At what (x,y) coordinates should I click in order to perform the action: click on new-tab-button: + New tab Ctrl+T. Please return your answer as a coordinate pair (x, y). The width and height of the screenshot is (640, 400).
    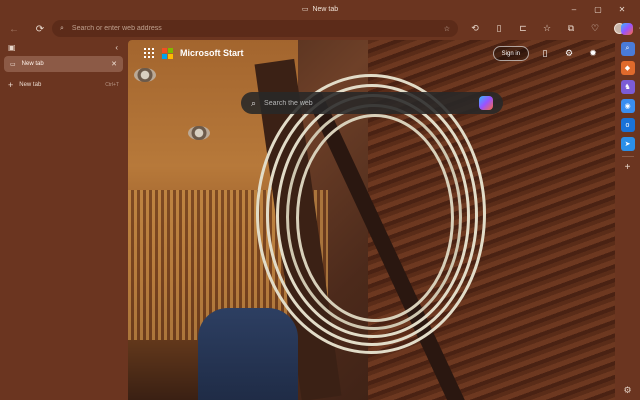
    Looking at the image, I should click on (63, 85).